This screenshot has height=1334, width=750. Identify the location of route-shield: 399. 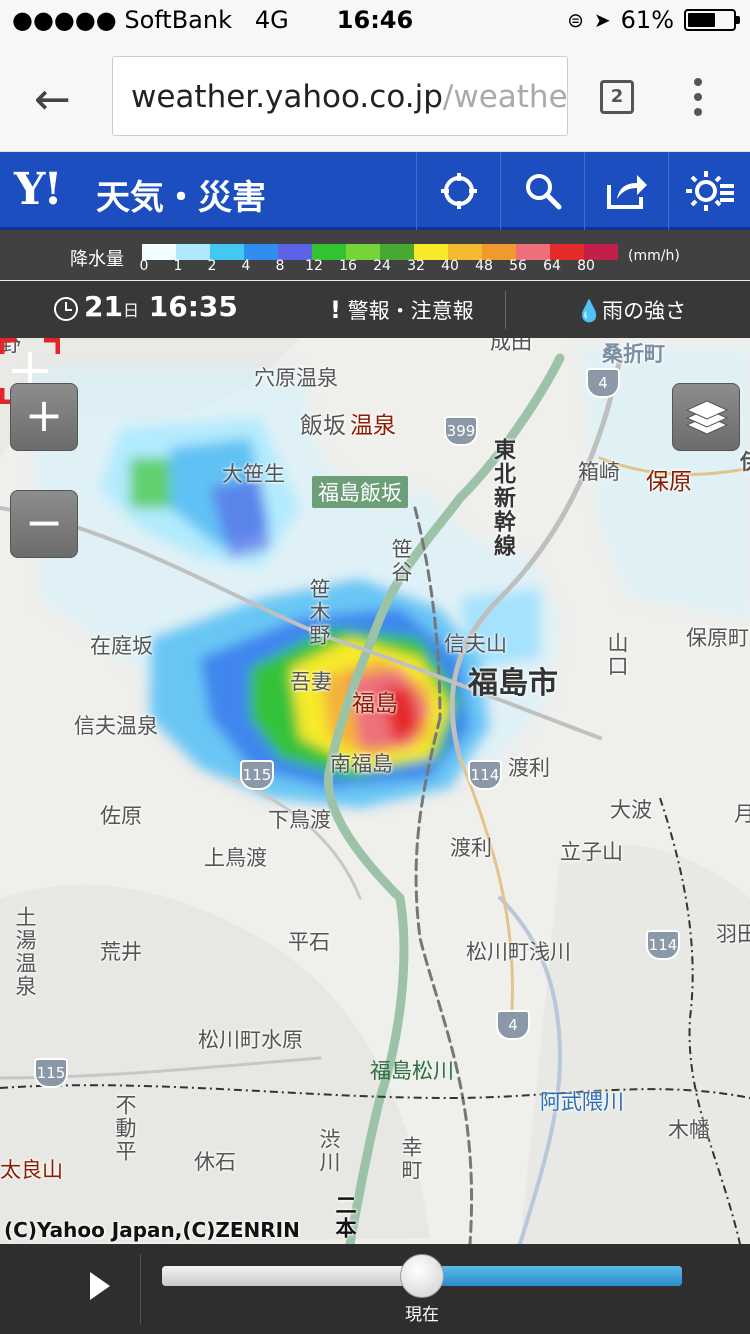
(461, 431).